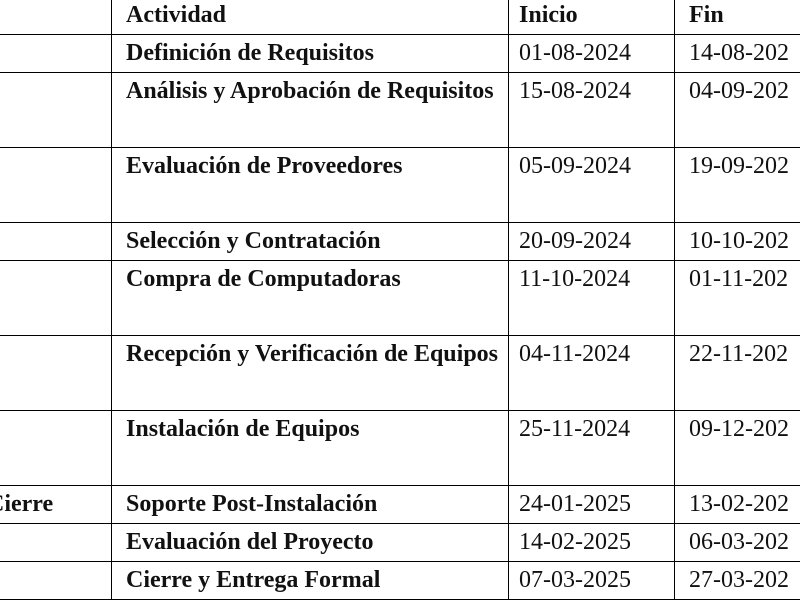  Describe the element at coordinates (591, 53) in the screenshot. I see `row-start-date: 01-08-2024` at that location.